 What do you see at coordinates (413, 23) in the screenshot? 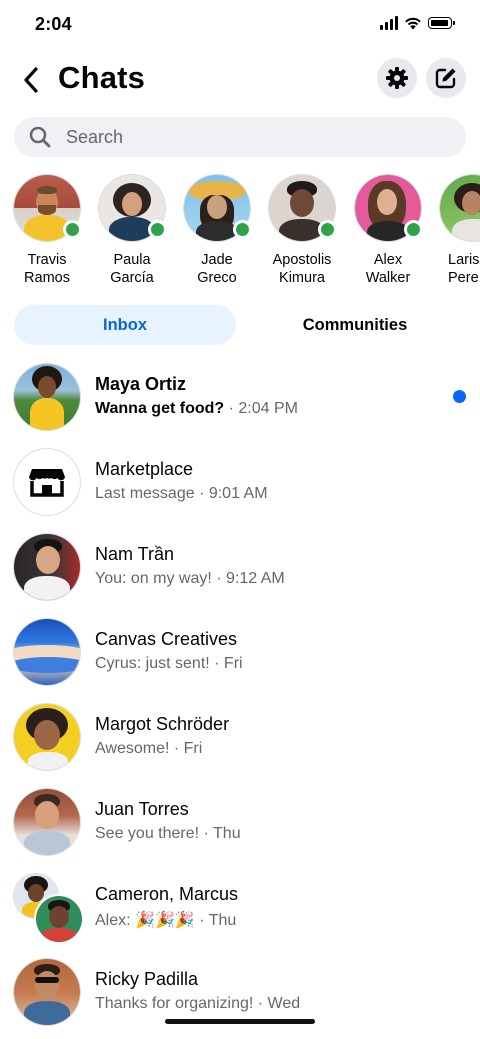
I see `wifi-icon` at bounding box center [413, 23].